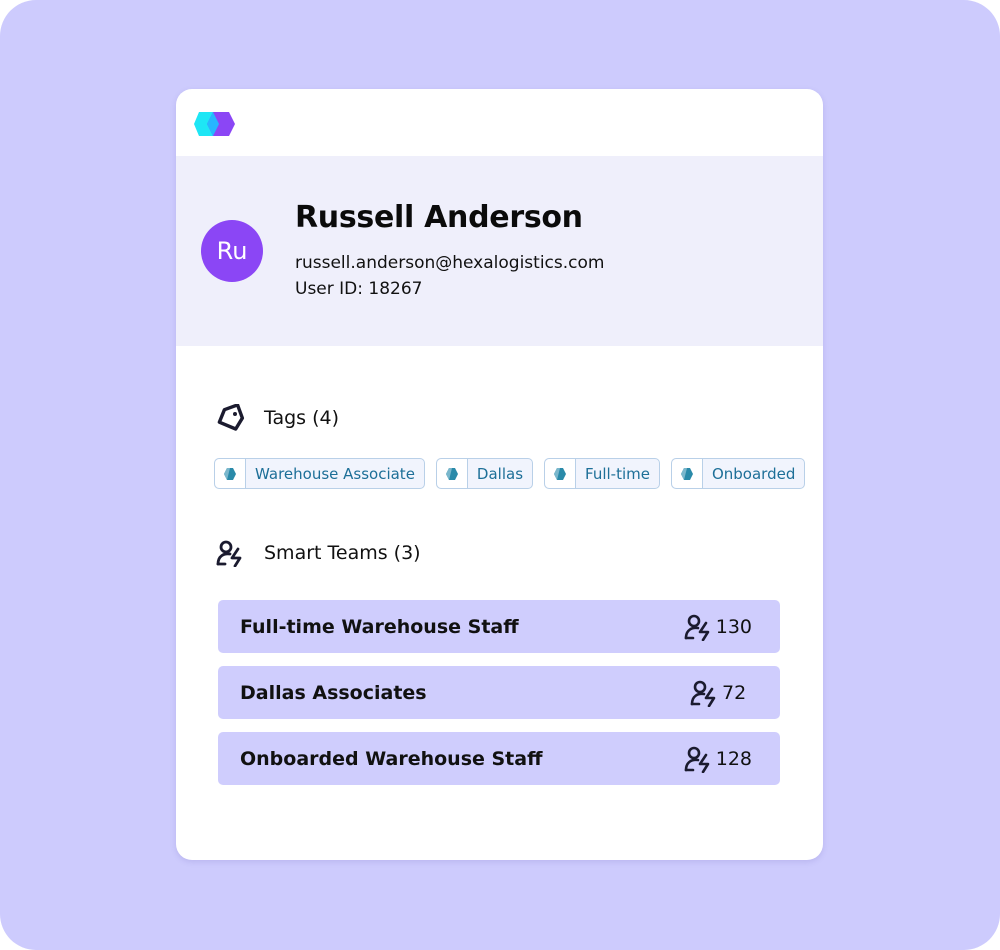 The height and width of the screenshot is (950, 1000). Describe the element at coordinates (450, 263) in the screenshot. I see `user-email: russell.anderson@hexalogistics.com` at that location.